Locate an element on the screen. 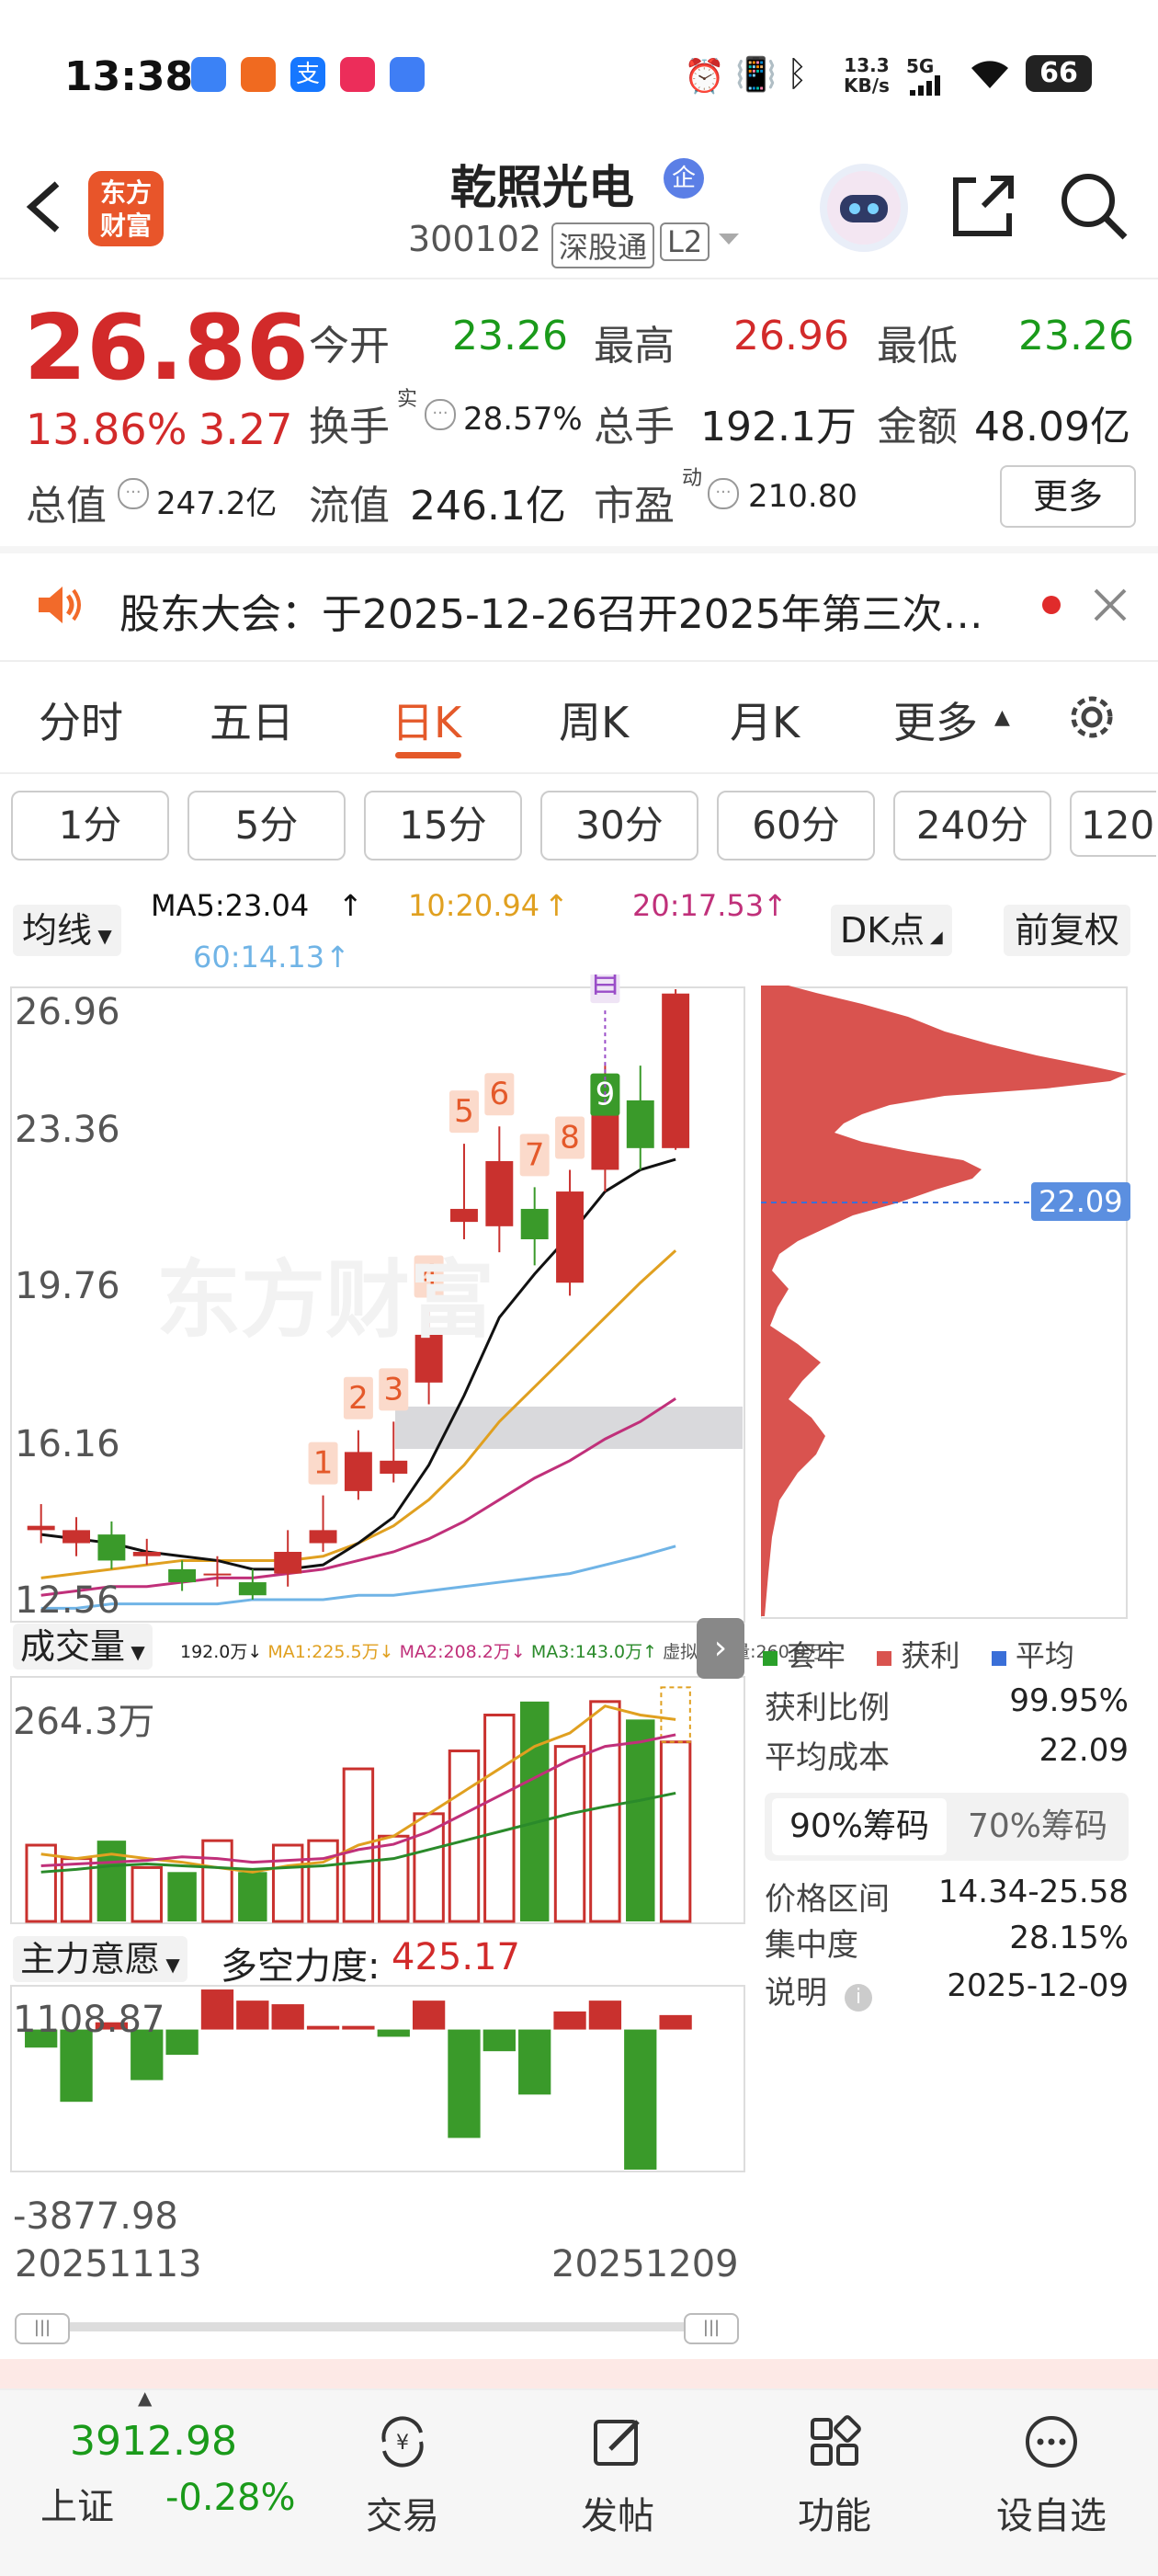  adjust-button: 前复权 is located at coordinates (1067, 930).